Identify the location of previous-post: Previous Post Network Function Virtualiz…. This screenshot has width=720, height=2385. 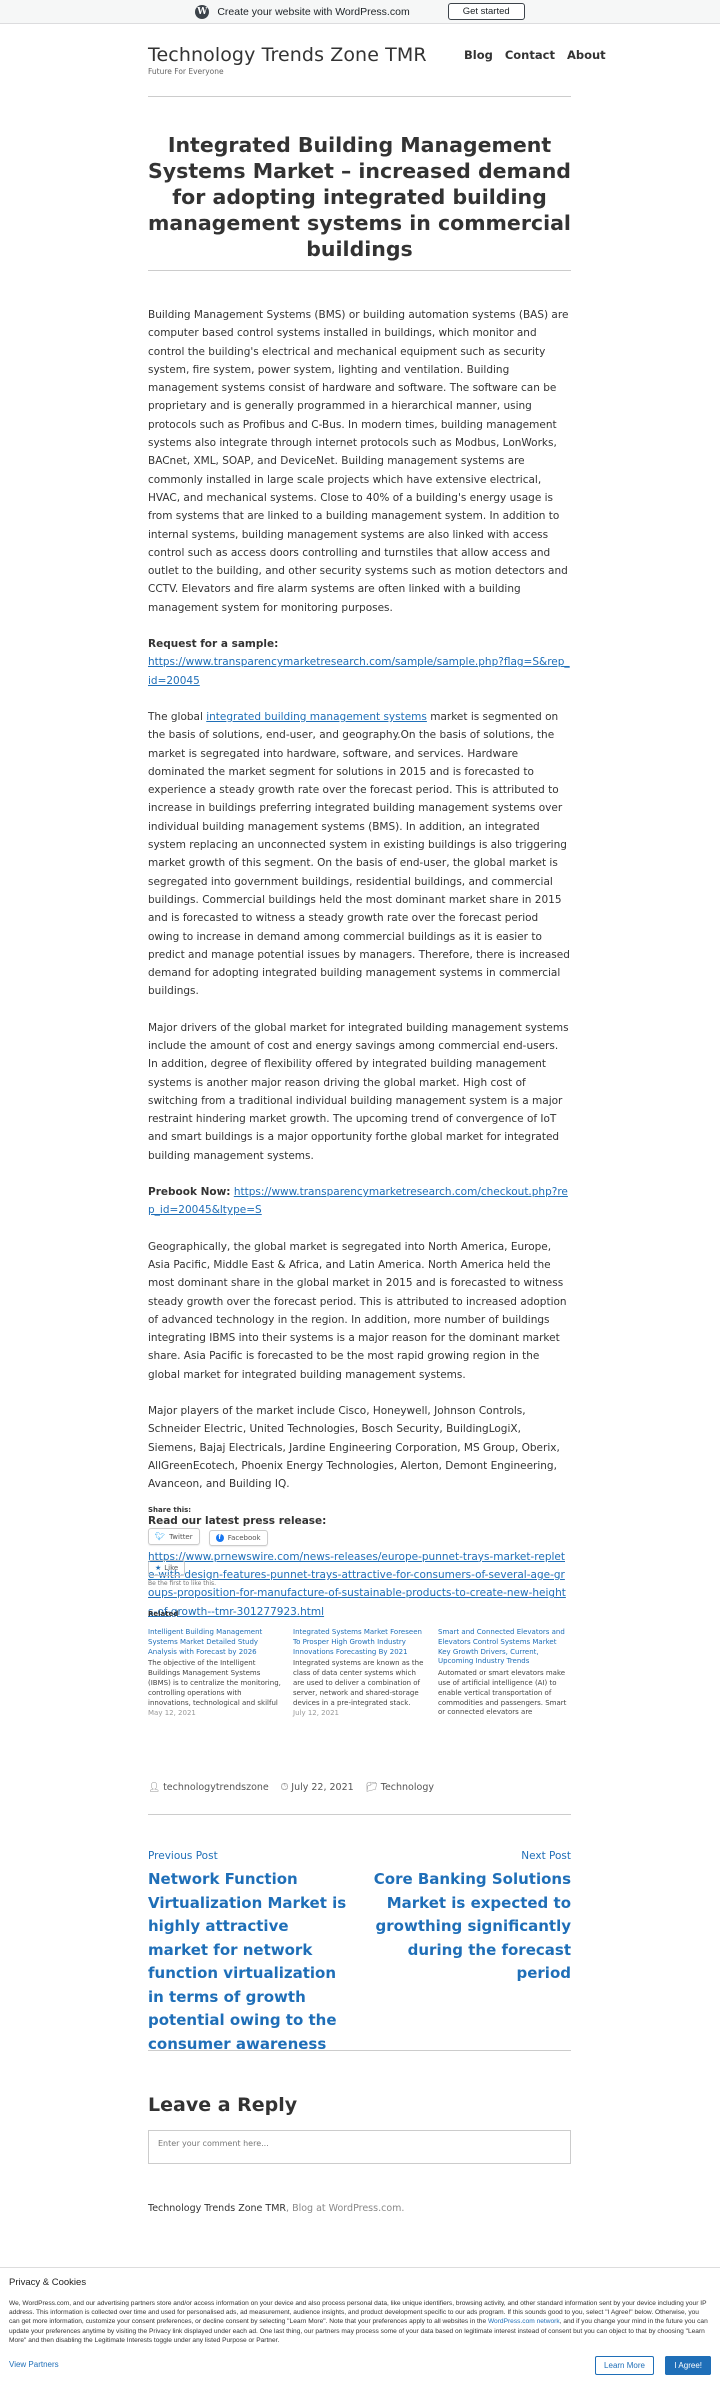
(250, 1953).